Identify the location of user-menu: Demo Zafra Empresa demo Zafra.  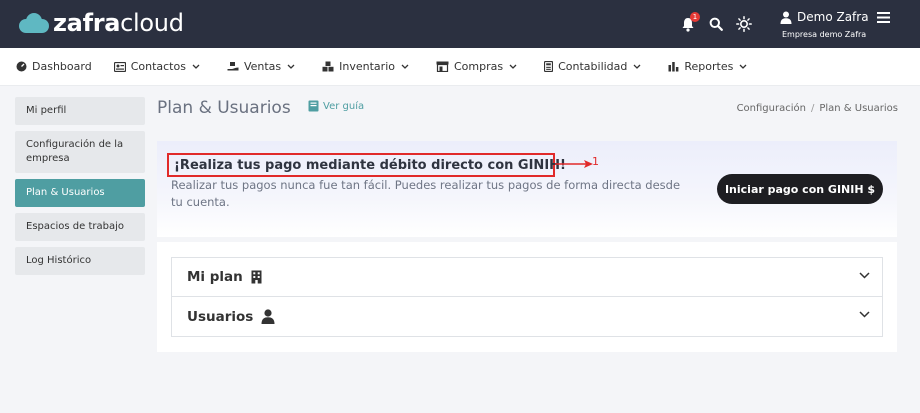
(840, 23).